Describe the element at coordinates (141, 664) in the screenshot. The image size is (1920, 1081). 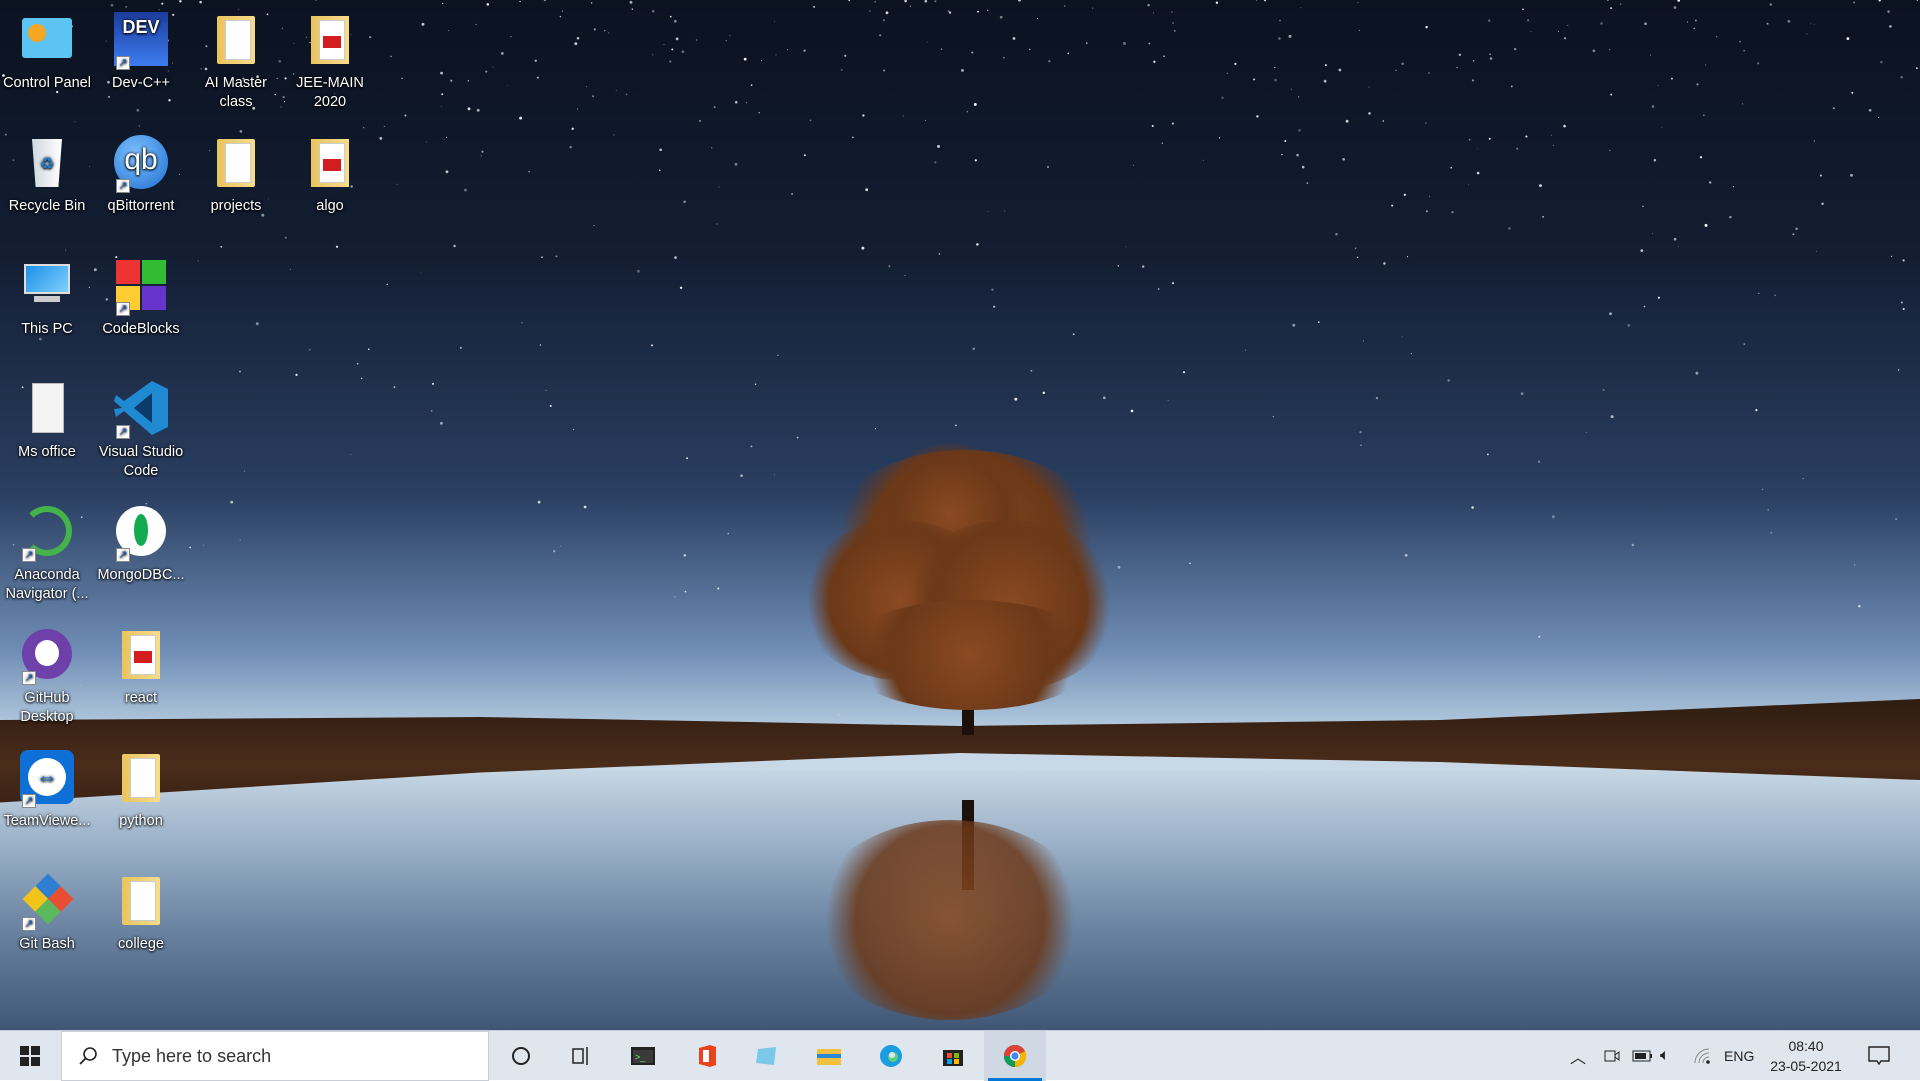
I see `desktop-icon-react: react` at that location.